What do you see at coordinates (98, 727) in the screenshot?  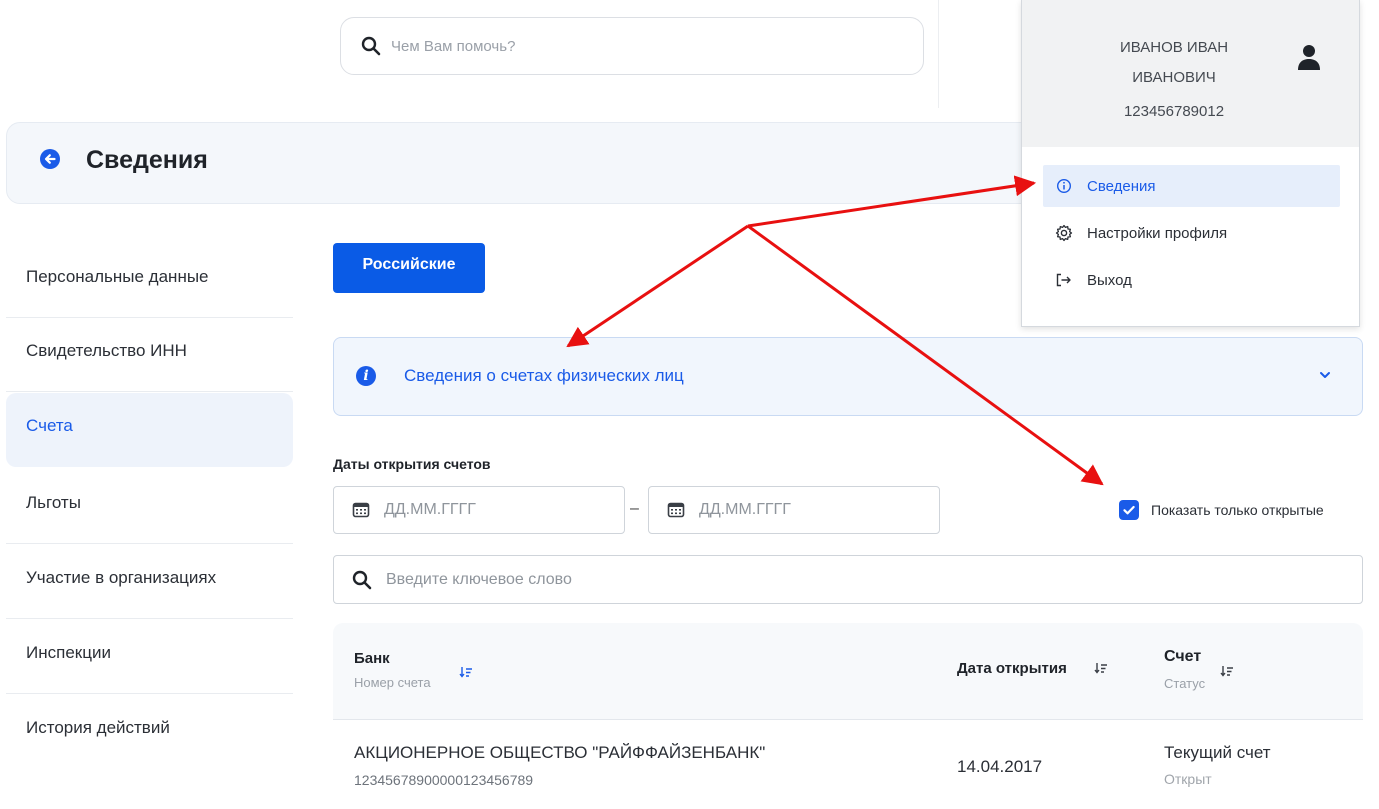 I see `sidebar-item-label: История действий` at bounding box center [98, 727].